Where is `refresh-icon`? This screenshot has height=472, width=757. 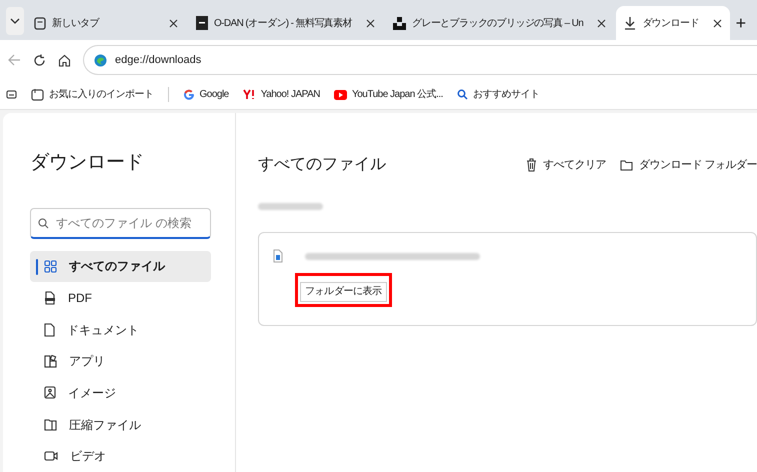 refresh-icon is located at coordinates (39, 60).